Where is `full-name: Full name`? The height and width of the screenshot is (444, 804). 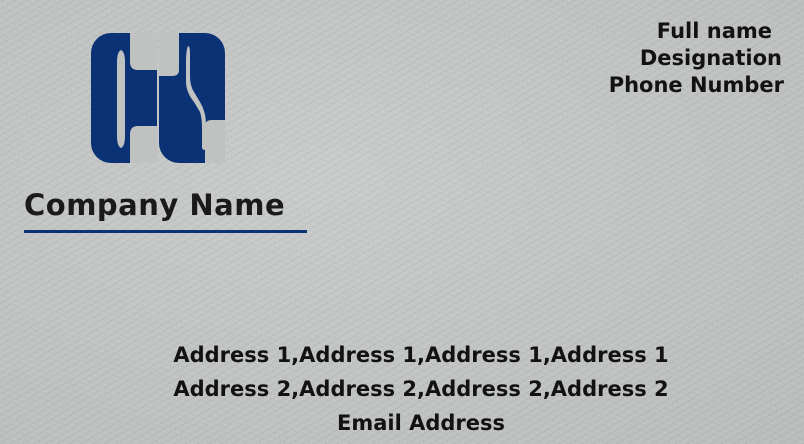
full-name: Full name is located at coordinates (714, 31).